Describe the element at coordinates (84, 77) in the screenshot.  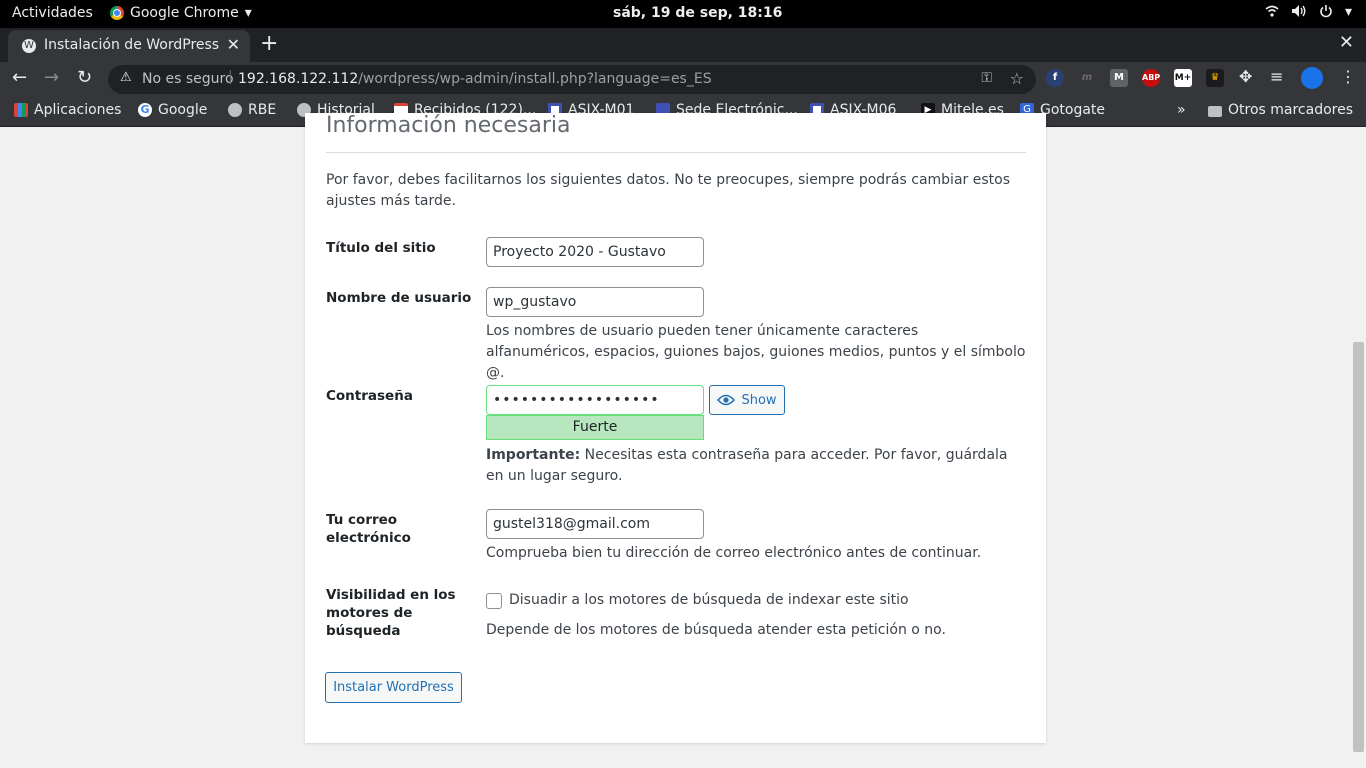
I see `reload-icon: ↻` at that location.